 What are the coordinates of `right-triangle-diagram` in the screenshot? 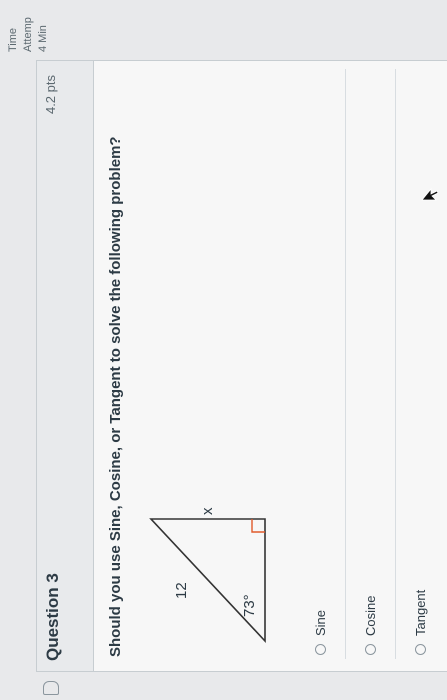 It's located at (207, 581).